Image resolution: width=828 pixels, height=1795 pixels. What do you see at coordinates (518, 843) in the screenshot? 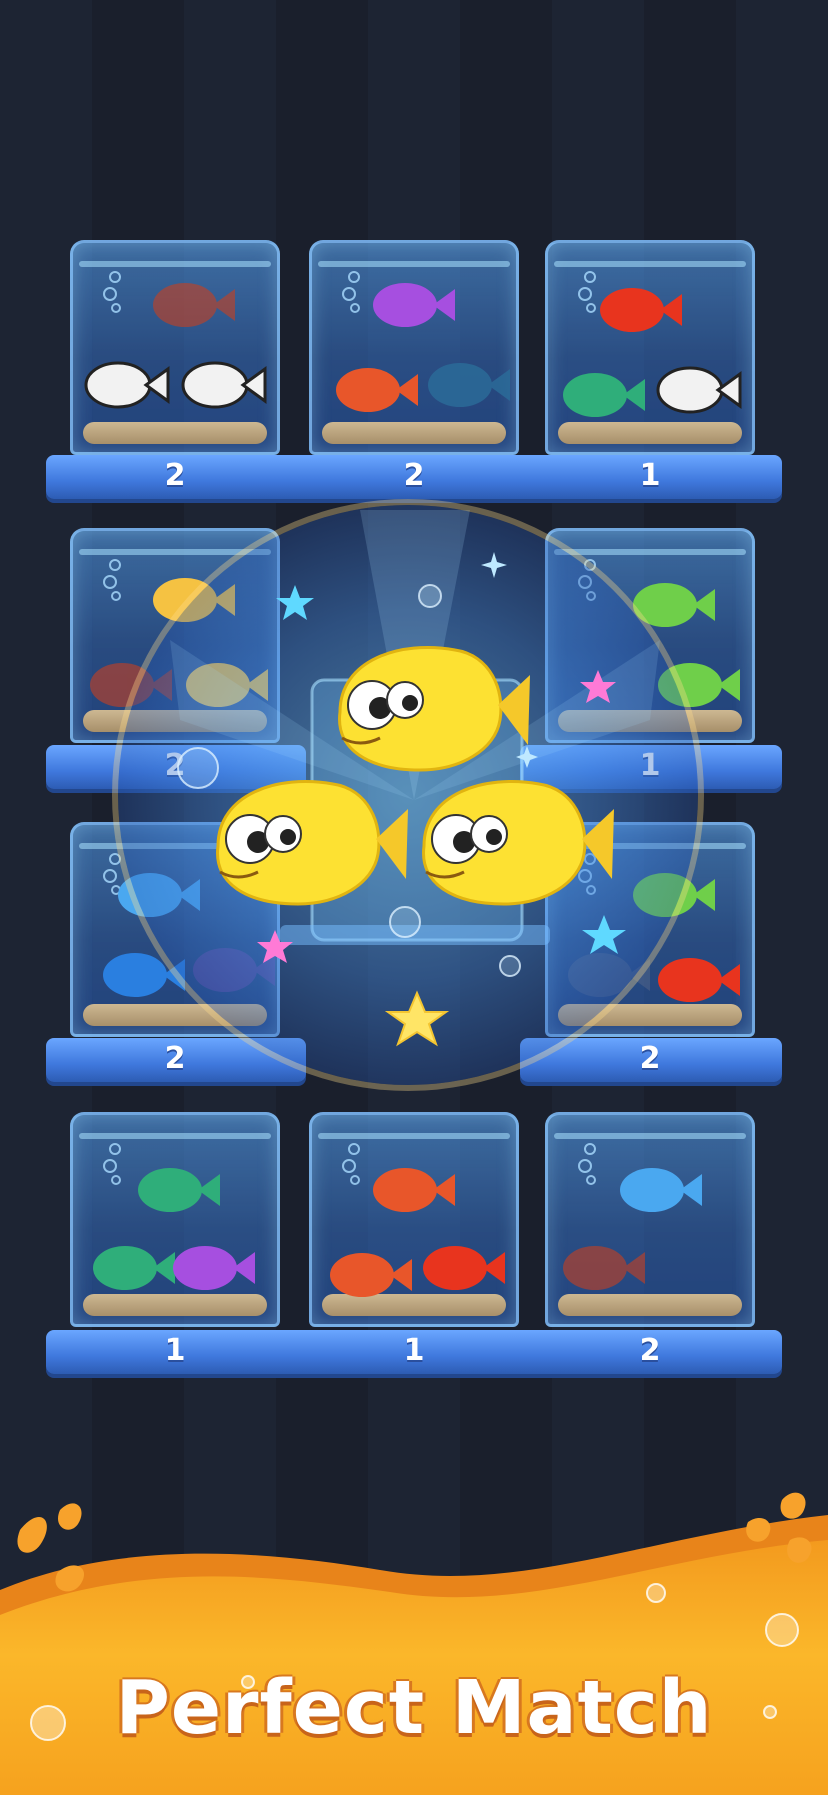
I see `fish-icon` at bounding box center [518, 843].